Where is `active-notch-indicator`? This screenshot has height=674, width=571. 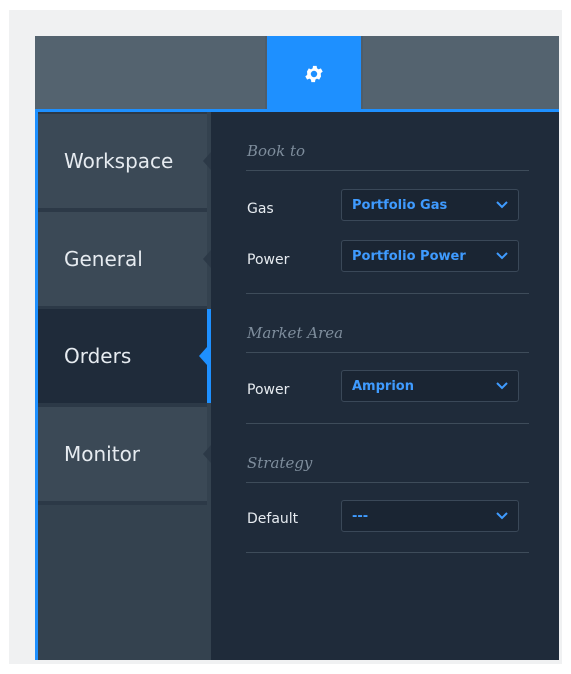 active-notch-indicator is located at coordinates (203, 356).